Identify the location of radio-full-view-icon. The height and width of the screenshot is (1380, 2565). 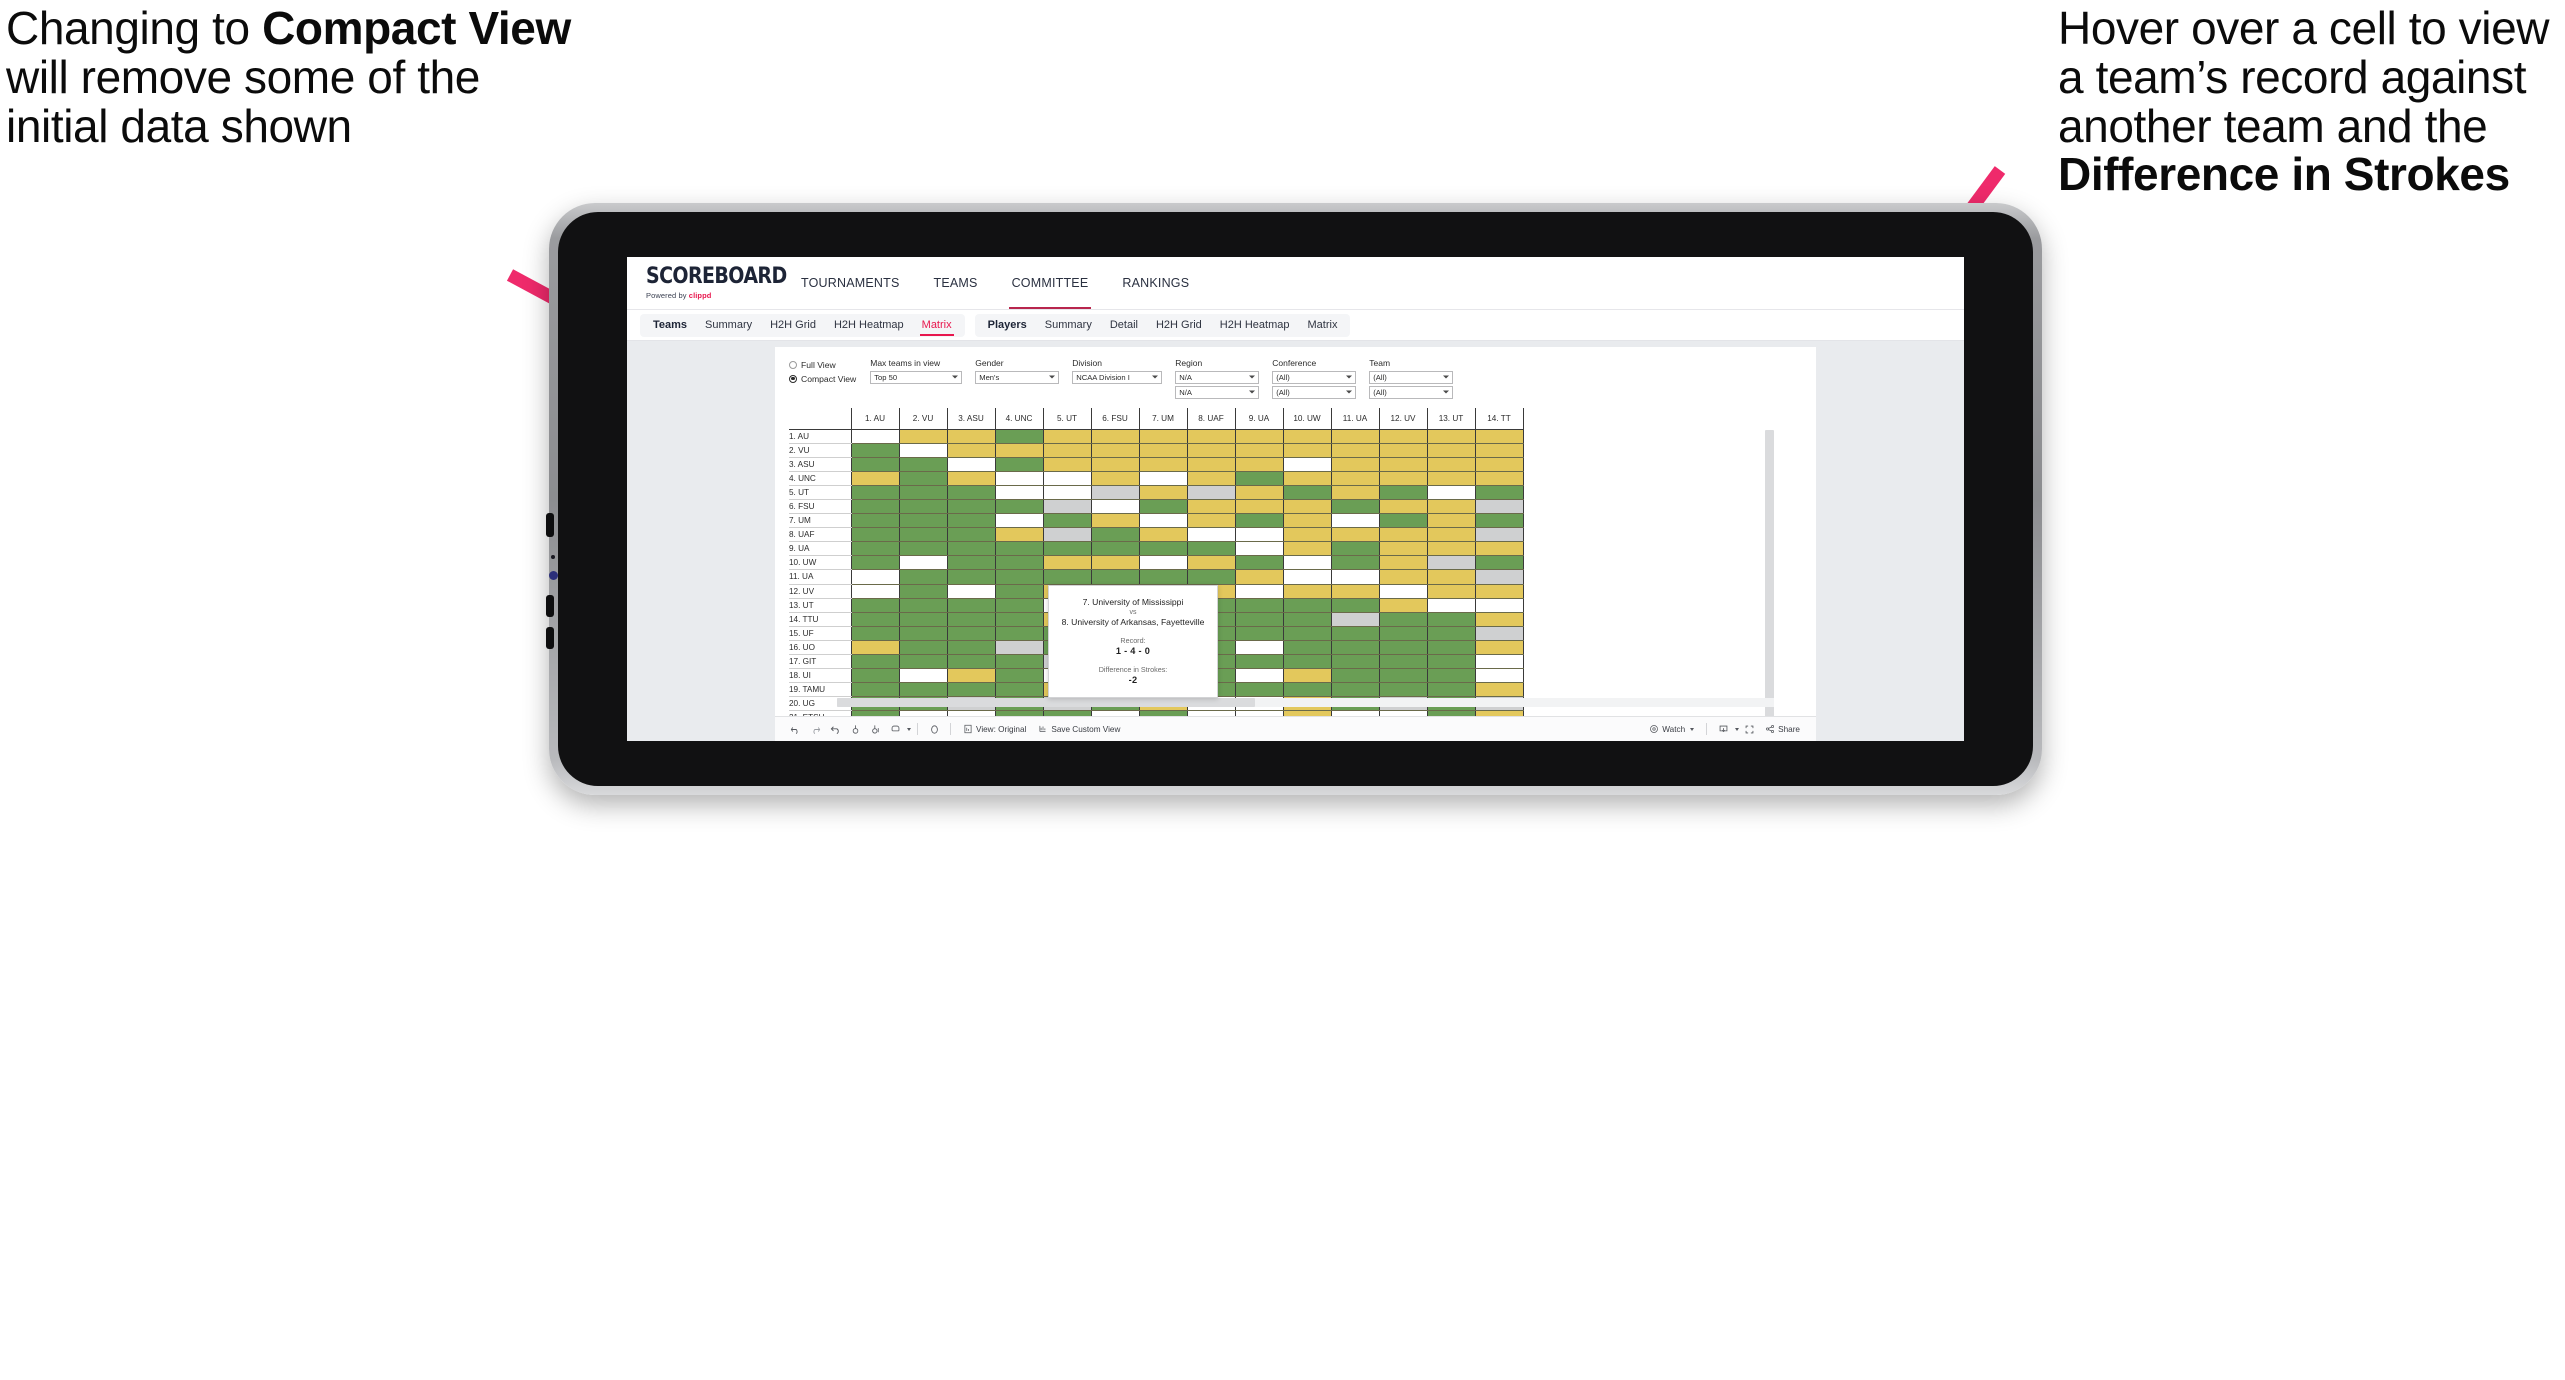
(793, 365).